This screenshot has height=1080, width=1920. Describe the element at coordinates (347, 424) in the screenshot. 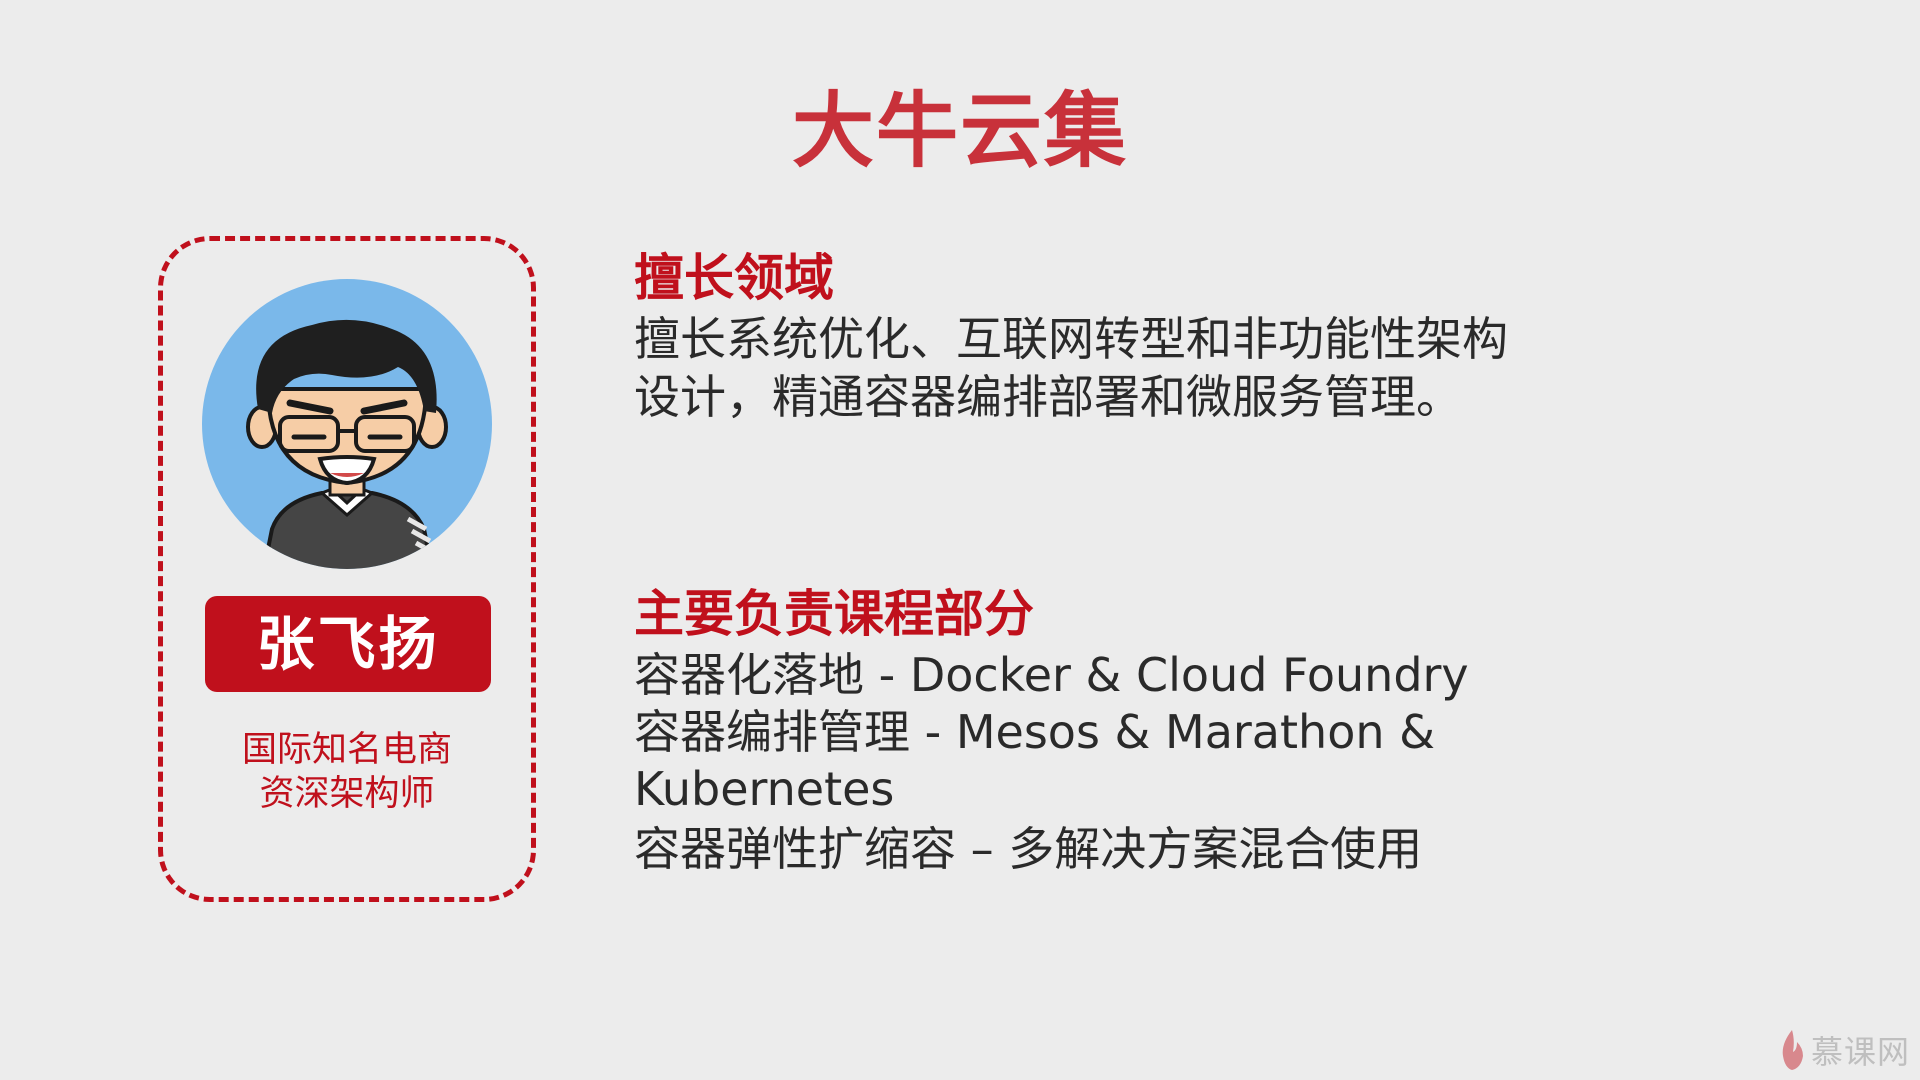

I see `cartoon-avatar-icon` at that location.